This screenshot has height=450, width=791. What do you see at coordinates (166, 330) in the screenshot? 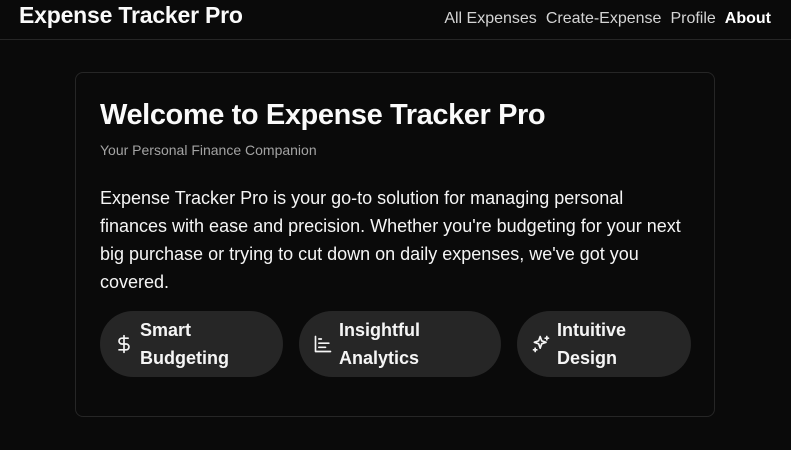
I see `feature-label-line: Smart` at bounding box center [166, 330].